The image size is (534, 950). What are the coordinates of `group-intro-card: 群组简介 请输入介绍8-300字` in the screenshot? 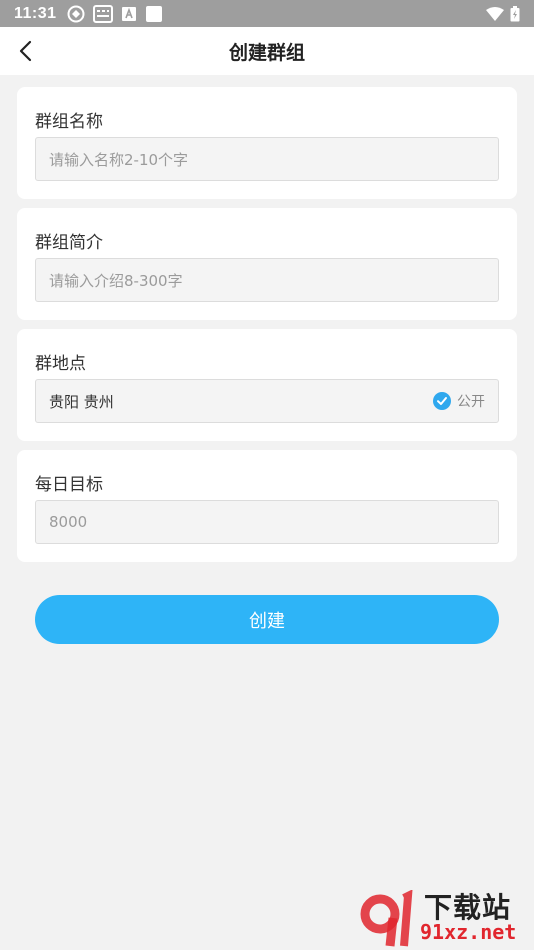 It's located at (267, 264).